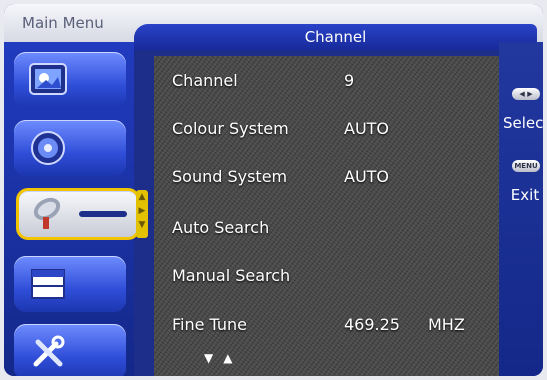 This screenshot has height=380, width=547. What do you see at coordinates (47, 213) in the screenshot?
I see `satellite-dish-icon` at bounding box center [47, 213].